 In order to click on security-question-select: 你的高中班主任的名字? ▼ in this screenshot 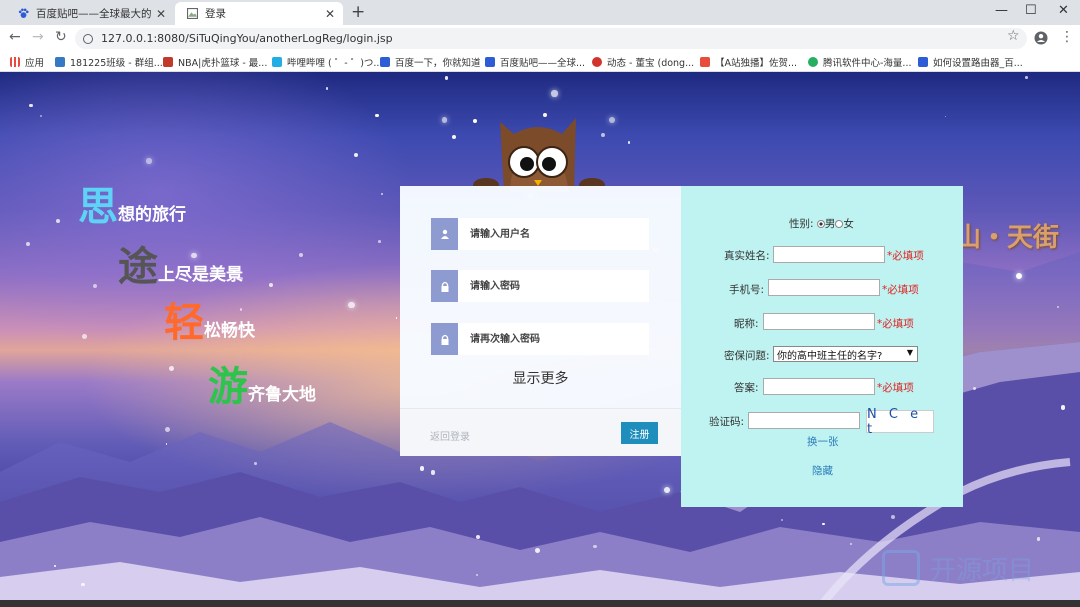, I will do `click(845, 354)`.